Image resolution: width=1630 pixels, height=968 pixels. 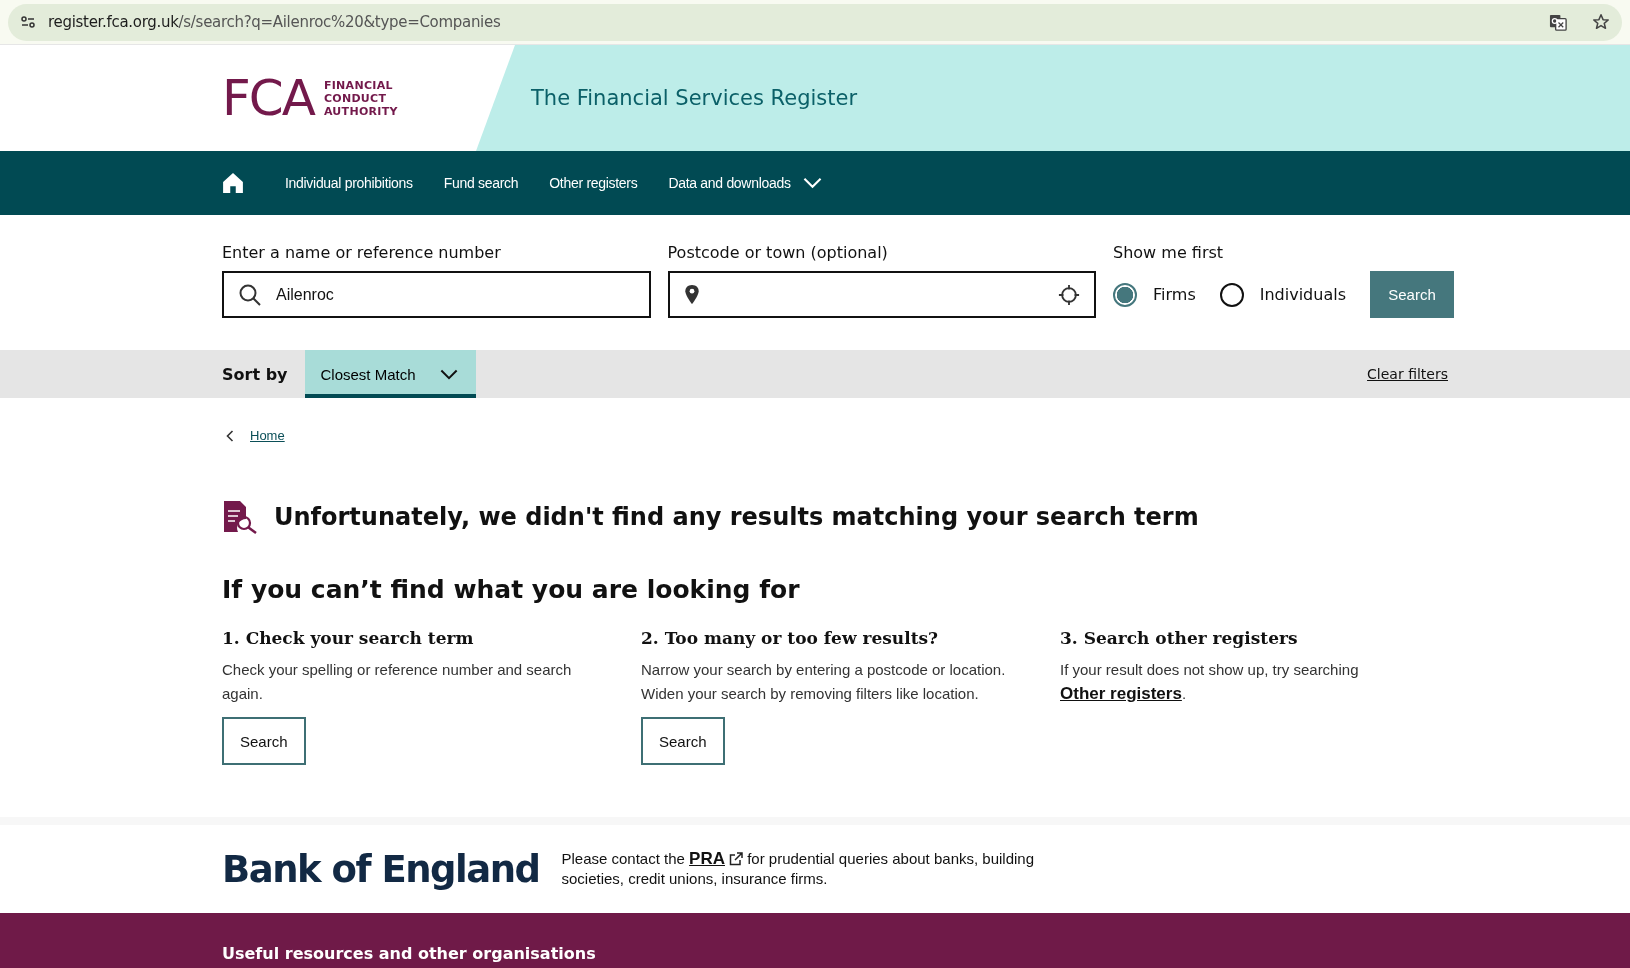 What do you see at coordinates (397, 682) in the screenshot?
I see `help-text: Check your spelling or reference number and search again.` at bounding box center [397, 682].